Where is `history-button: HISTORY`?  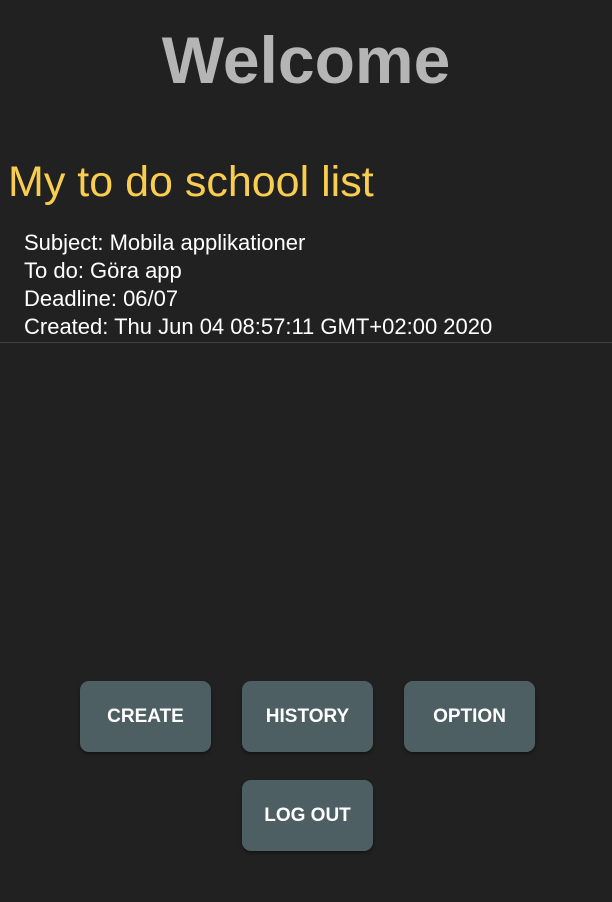
history-button: HISTORY is located at coordinates (307, 716).